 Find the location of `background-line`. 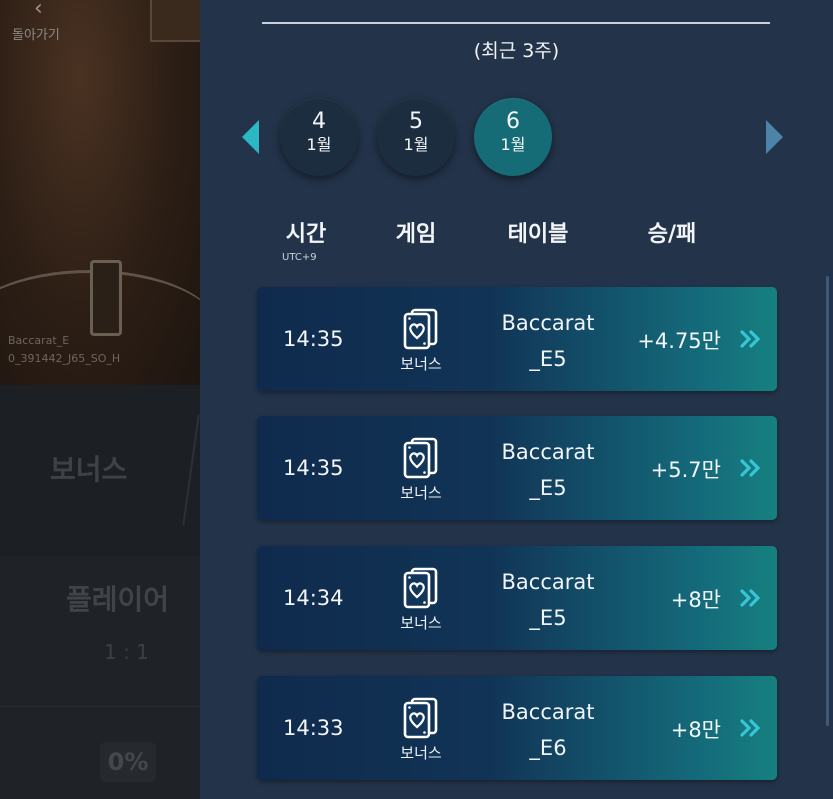

background-line is located at coordinates (100, 706).